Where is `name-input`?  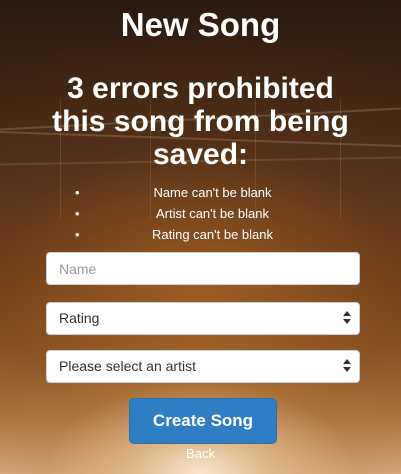 name-input is located at coordinates (203, 268).